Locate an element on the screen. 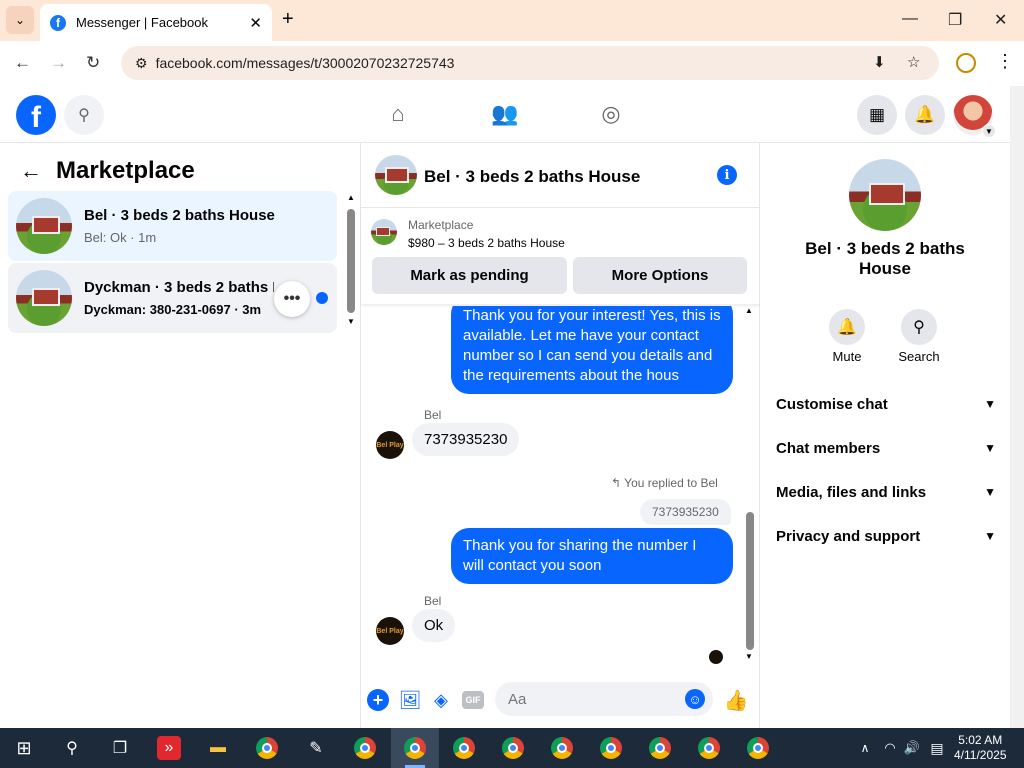 This screenshot has width=1024, height=768. tab-search-dropdown: ⌄ is located at coordinates (20, 20).